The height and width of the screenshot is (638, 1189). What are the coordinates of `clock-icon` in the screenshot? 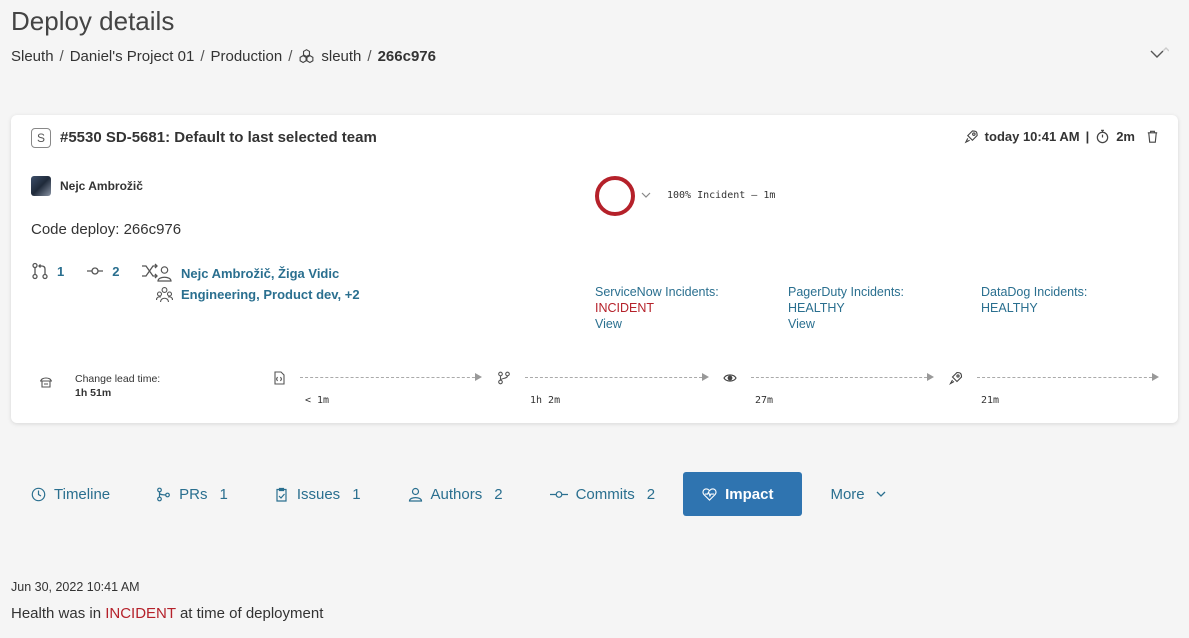 It's located at (38, 494).